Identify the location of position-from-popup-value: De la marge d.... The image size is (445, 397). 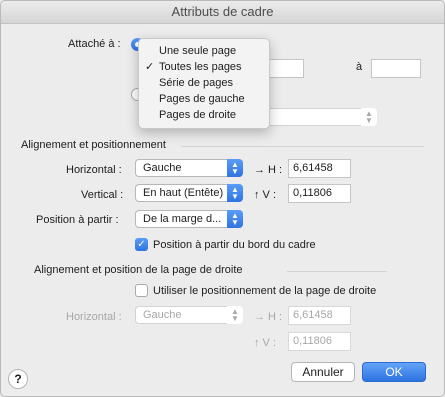
(182, 219).